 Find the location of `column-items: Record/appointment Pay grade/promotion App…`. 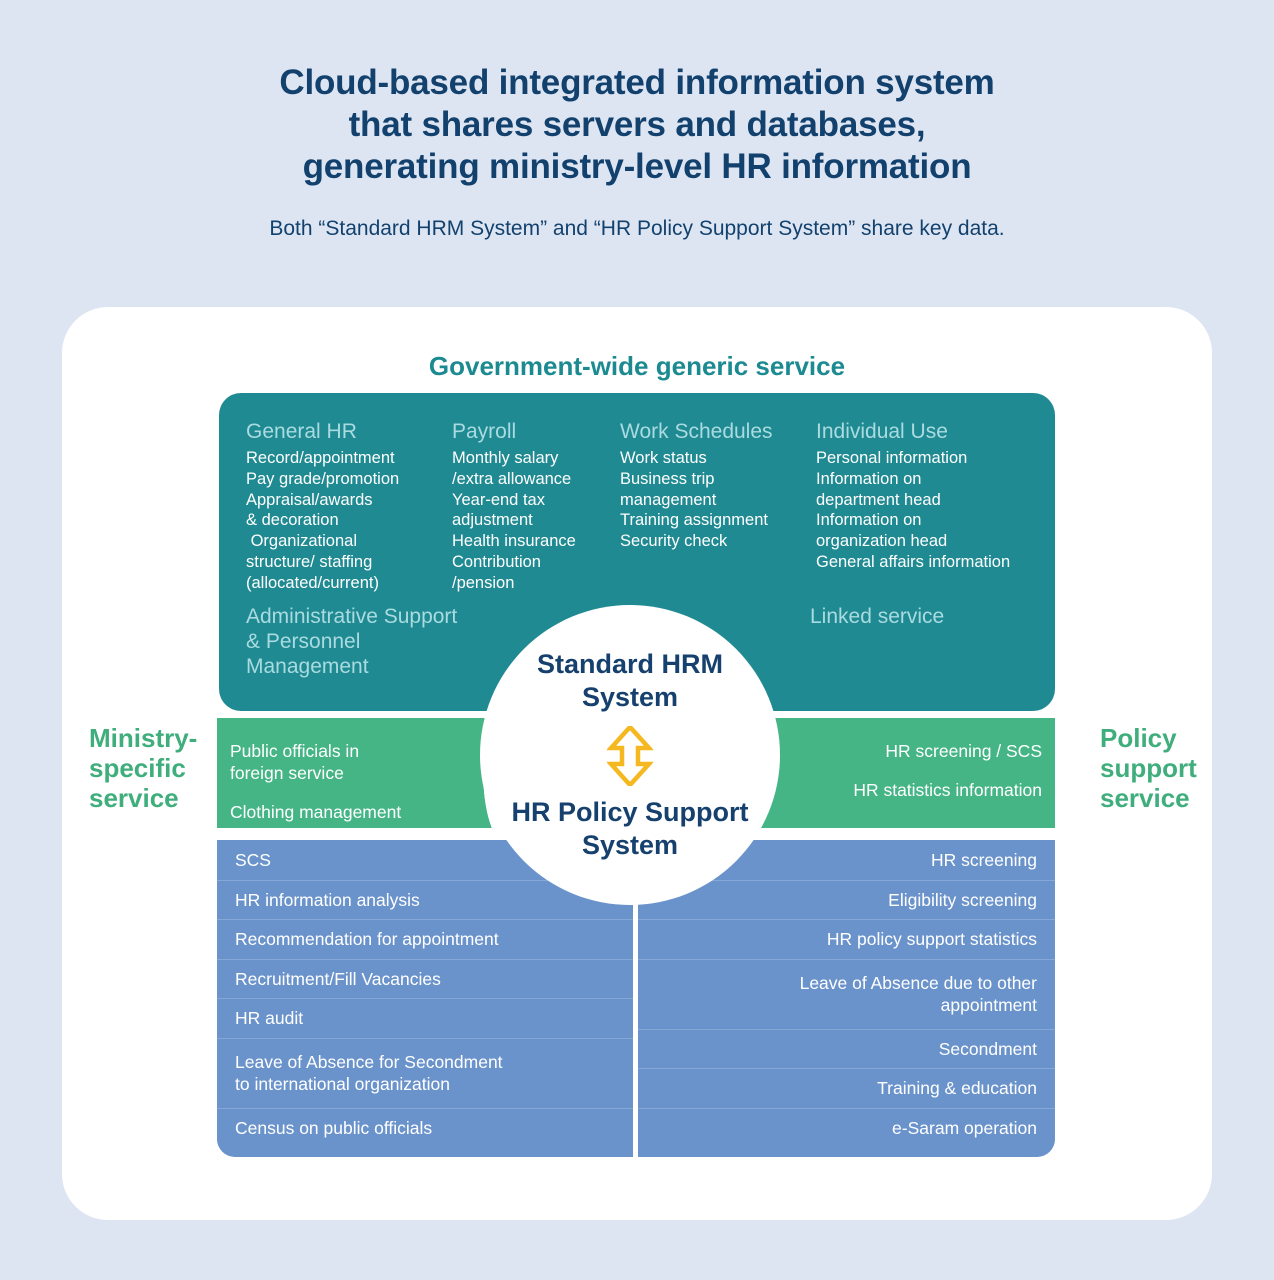

column-items: Record/appointment Pay grade/promotion App… is located at coordinates (323, 520).